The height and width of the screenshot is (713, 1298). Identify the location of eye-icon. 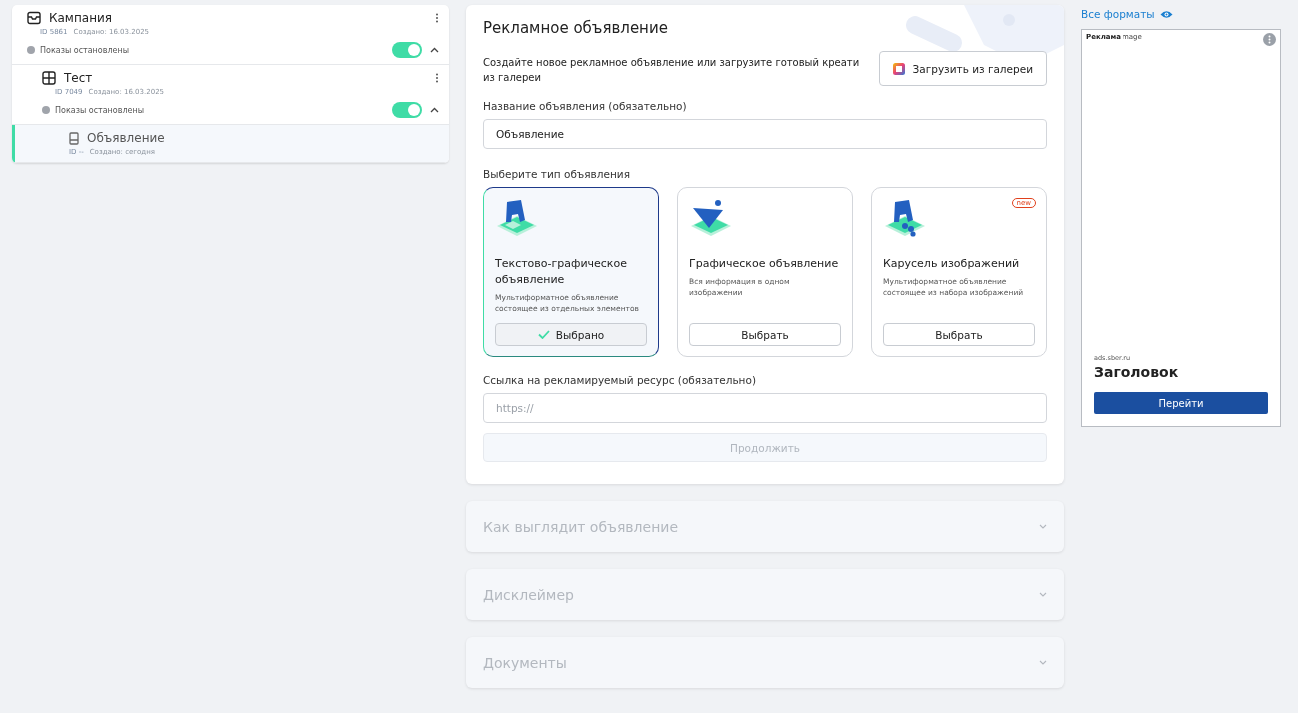
(1166, 14).